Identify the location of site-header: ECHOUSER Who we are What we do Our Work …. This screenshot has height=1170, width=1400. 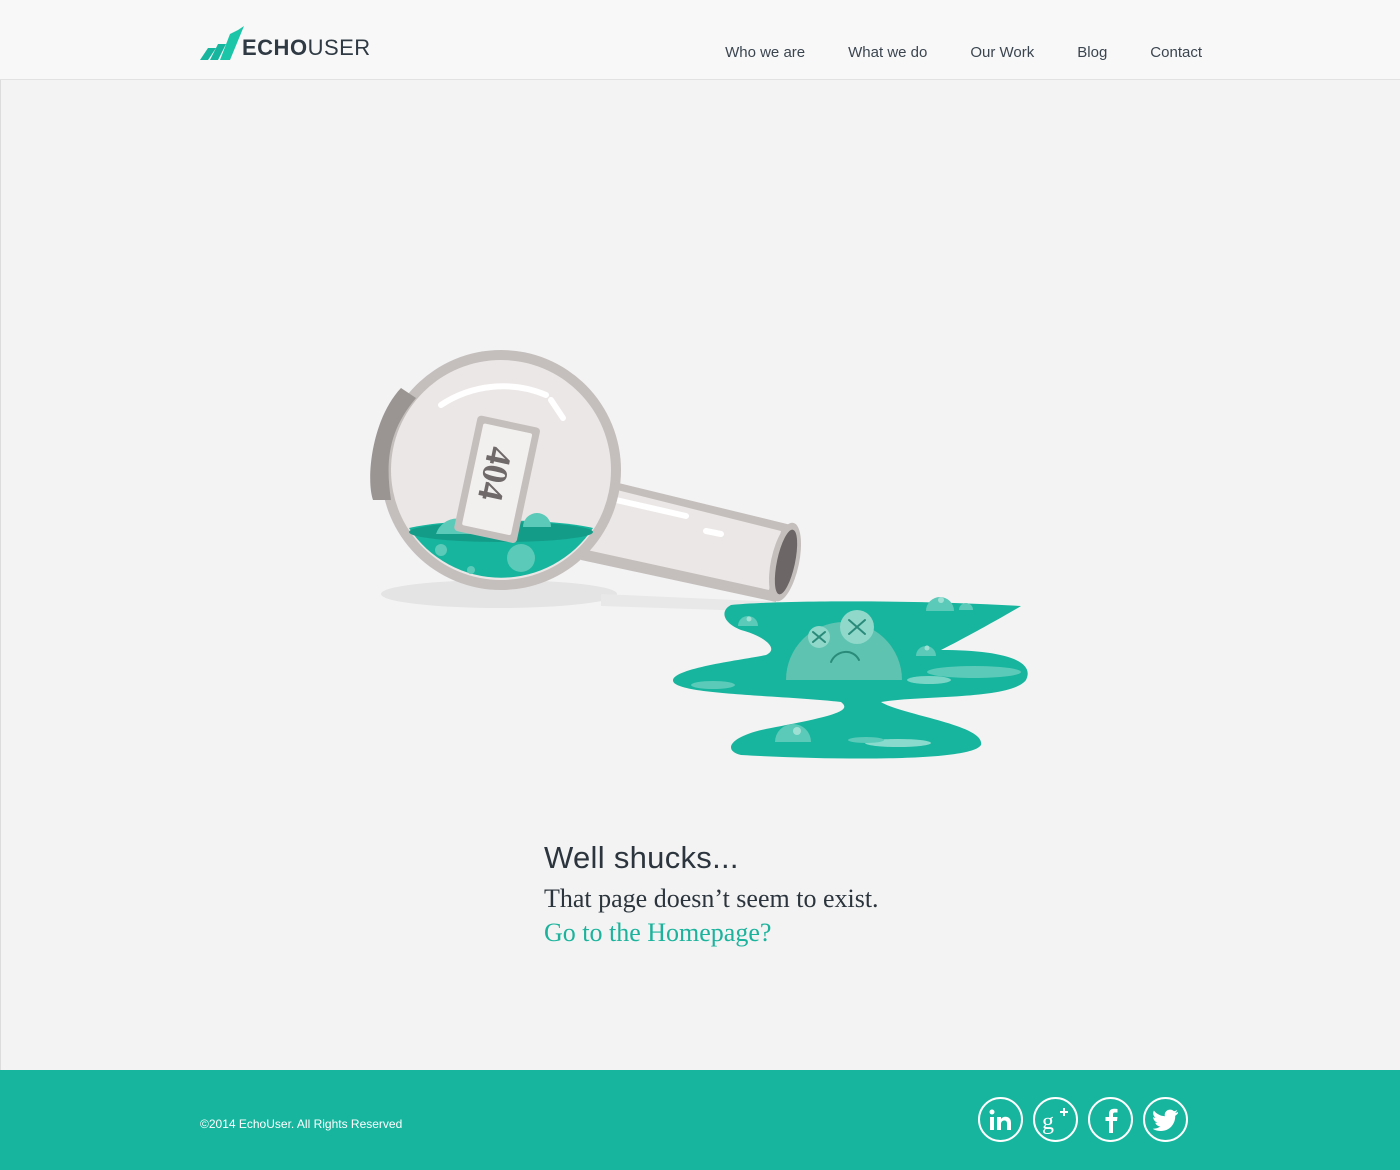
(700, 40).